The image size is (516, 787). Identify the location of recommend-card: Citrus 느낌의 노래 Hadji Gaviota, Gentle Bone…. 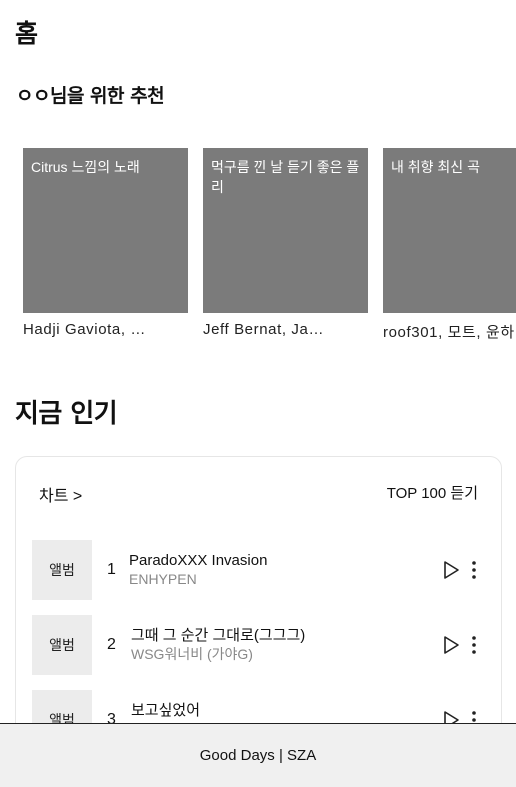
(105, 243).